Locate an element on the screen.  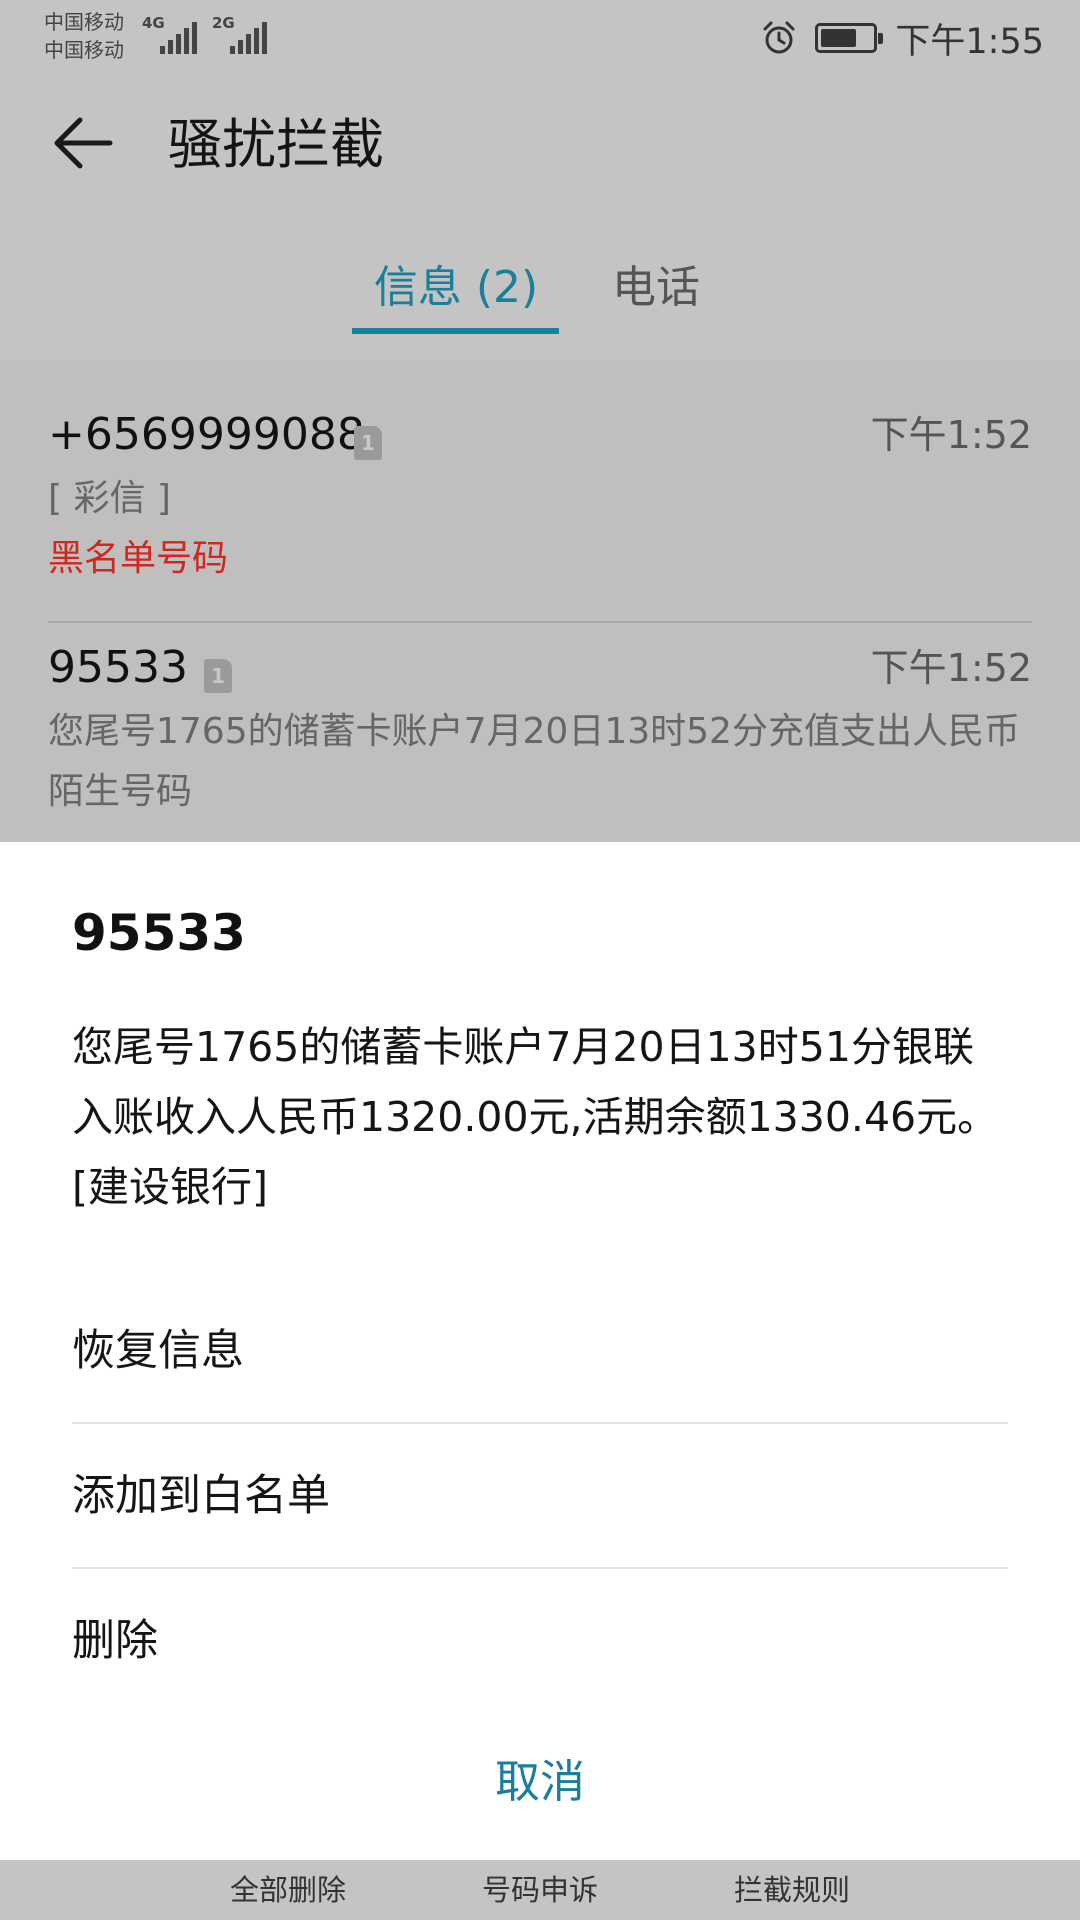
battery-icon is located at coordinates (849, 38).